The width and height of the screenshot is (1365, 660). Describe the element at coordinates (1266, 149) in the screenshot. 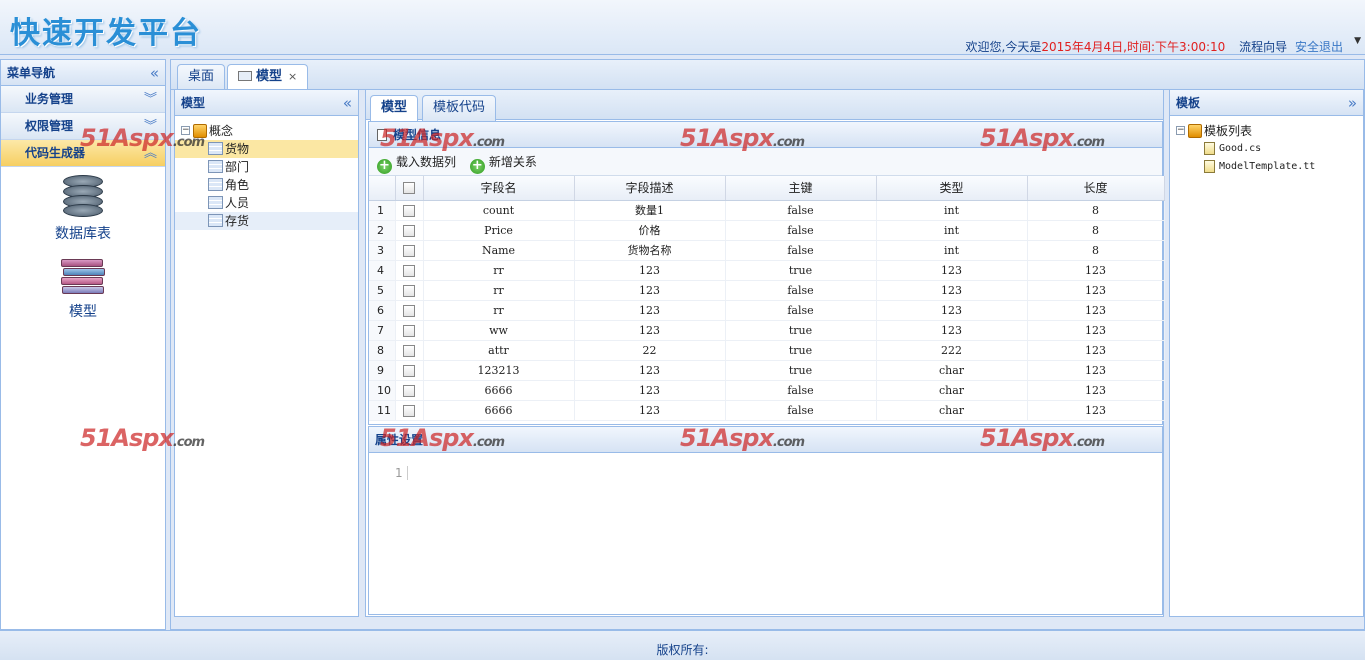

I see `template-file-item: Good.cs` at that location.